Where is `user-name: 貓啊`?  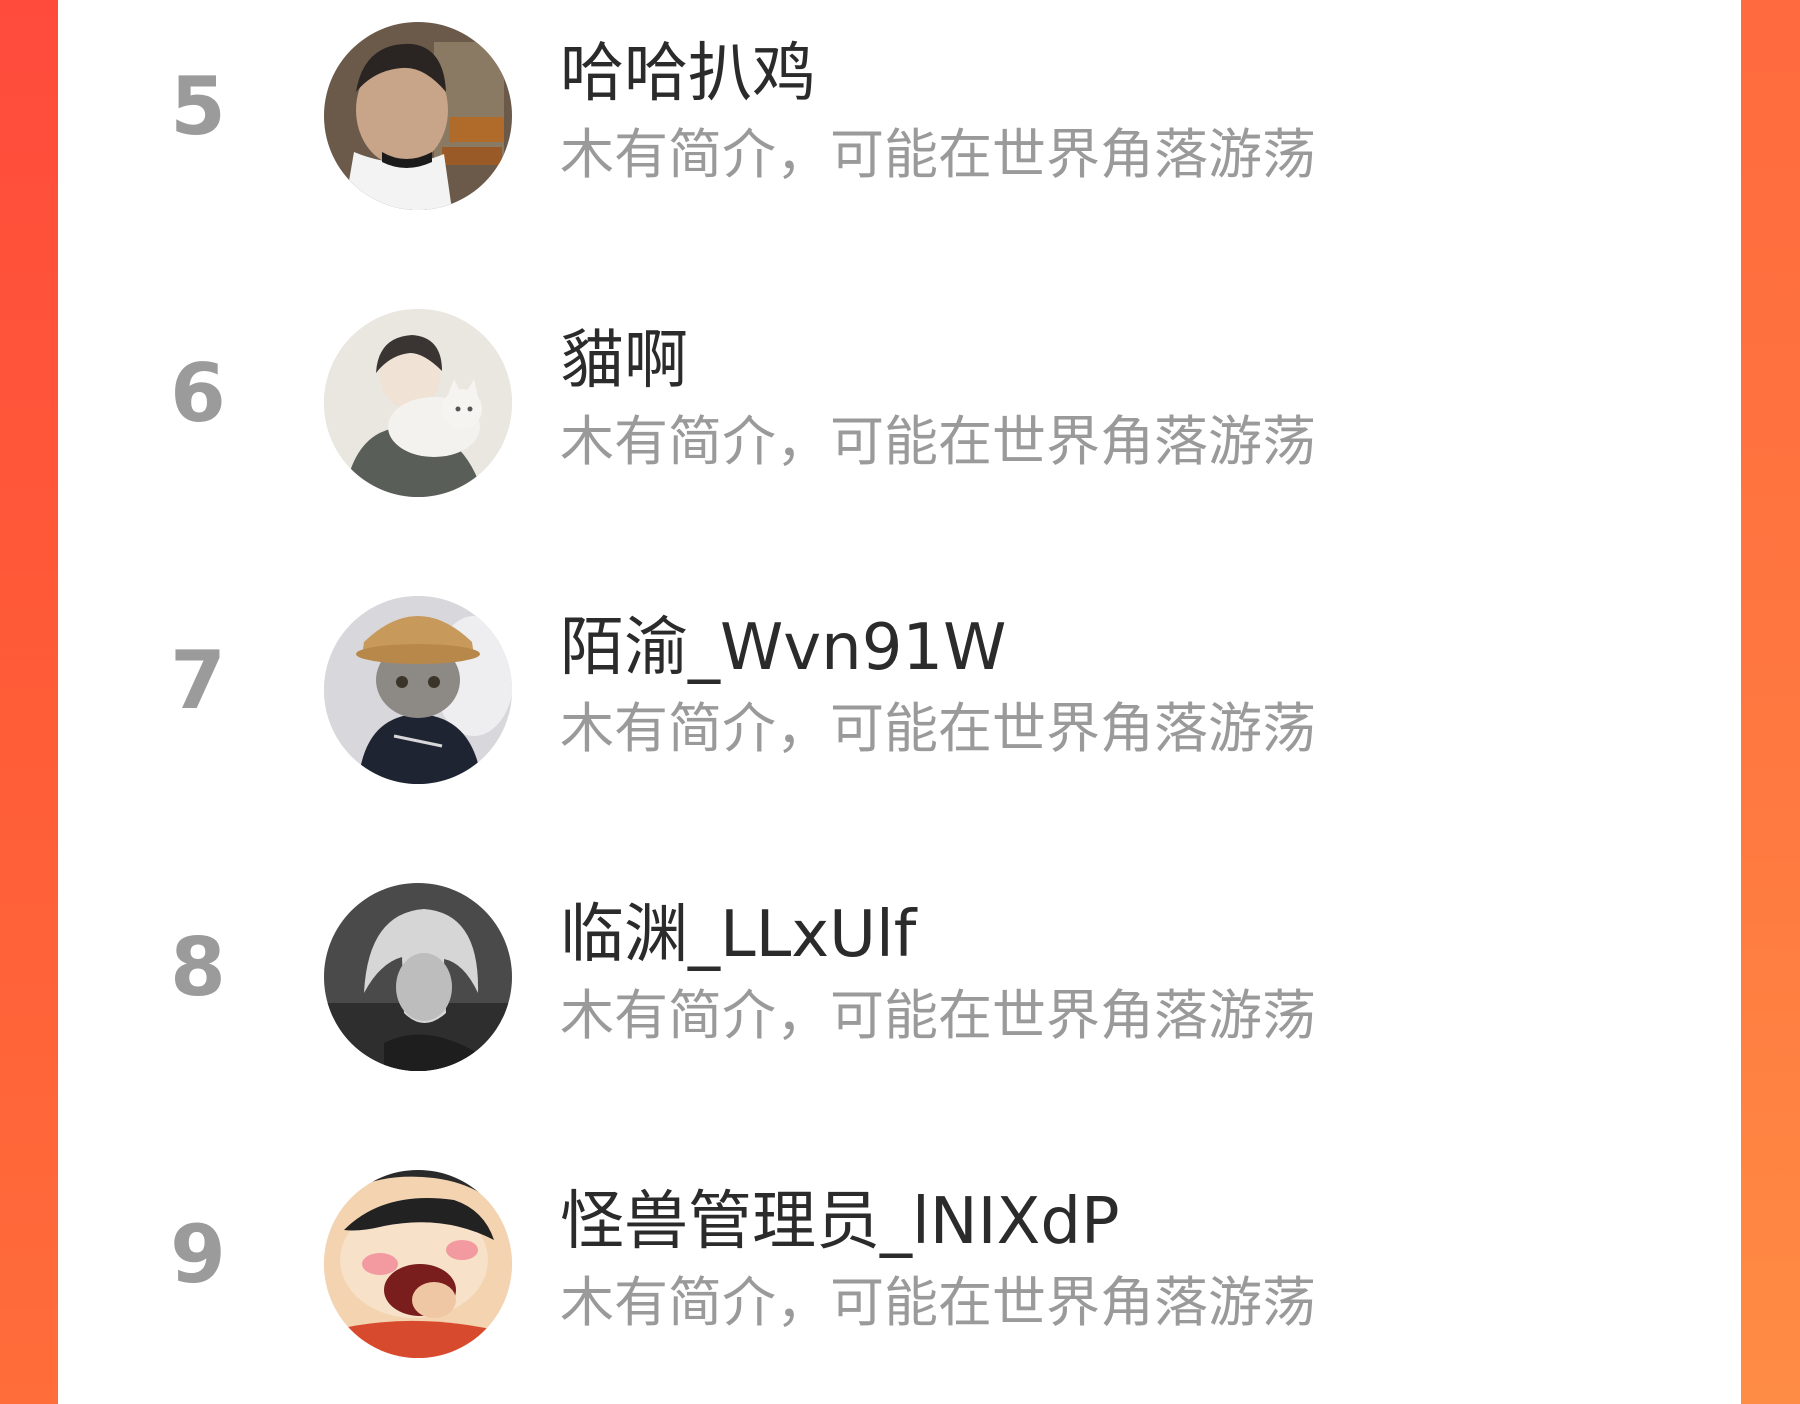 user-name: 貓啊 is located at coordinates (624, 361).